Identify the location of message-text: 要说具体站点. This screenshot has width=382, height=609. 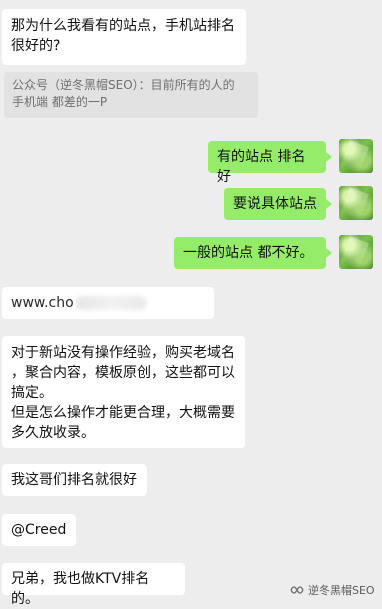
(275, 204).